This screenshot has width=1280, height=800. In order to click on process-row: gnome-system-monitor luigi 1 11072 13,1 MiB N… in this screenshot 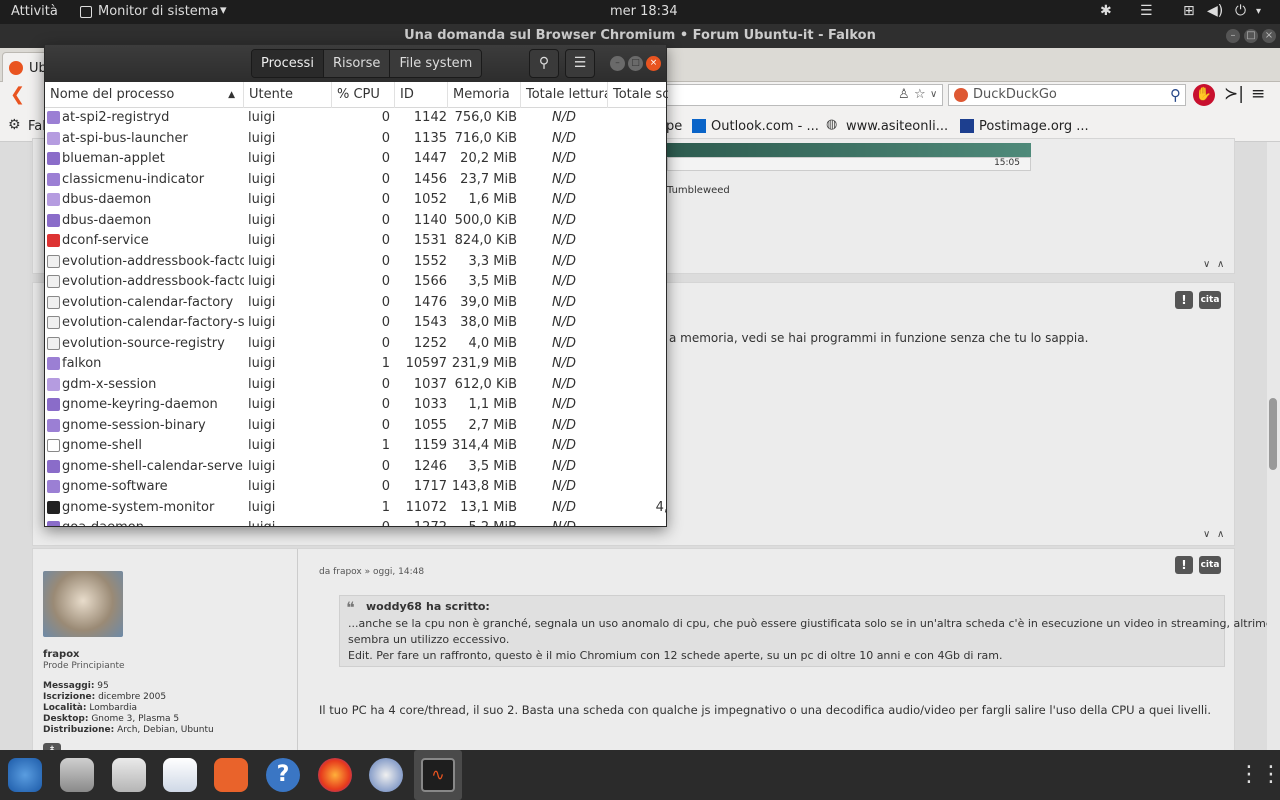, I will do `click(355, 508)`.